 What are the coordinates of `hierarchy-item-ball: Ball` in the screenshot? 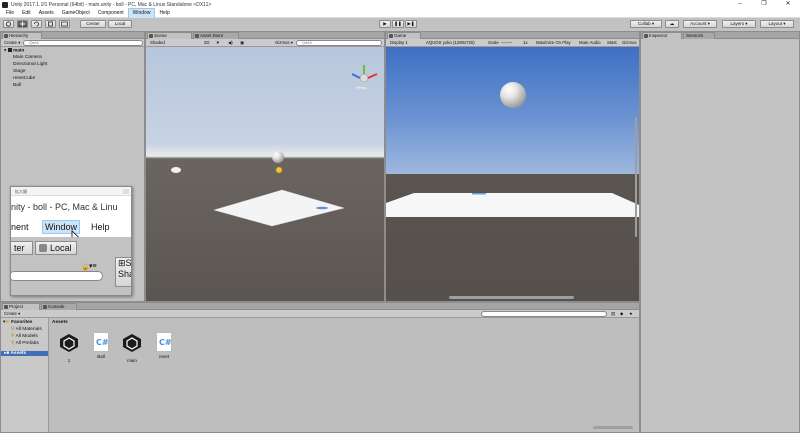 It's located at (17, 85).